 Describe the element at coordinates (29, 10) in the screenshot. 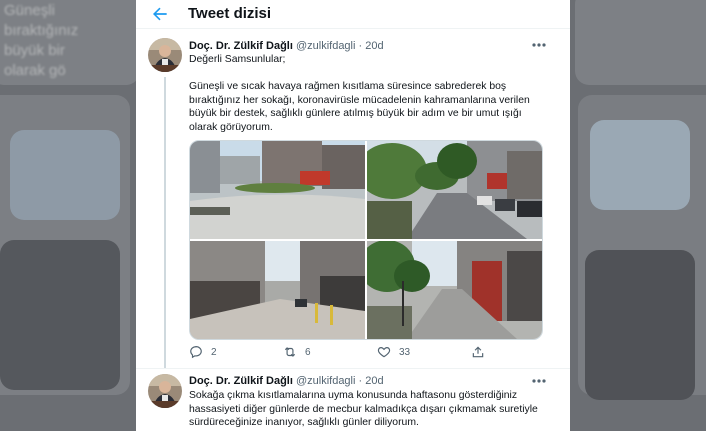

I see `bg-text-1: Güneşli` at that location.